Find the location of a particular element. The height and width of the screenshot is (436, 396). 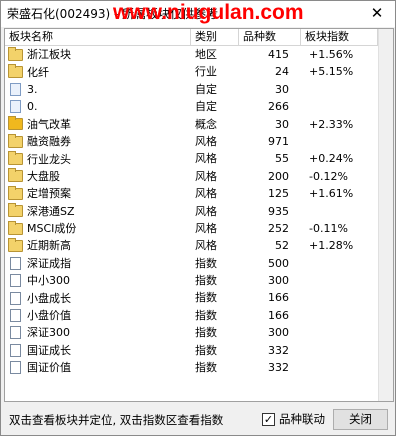

table-row: 大盘股 风格 200 -0.12% is located at coordinates (191, 176).